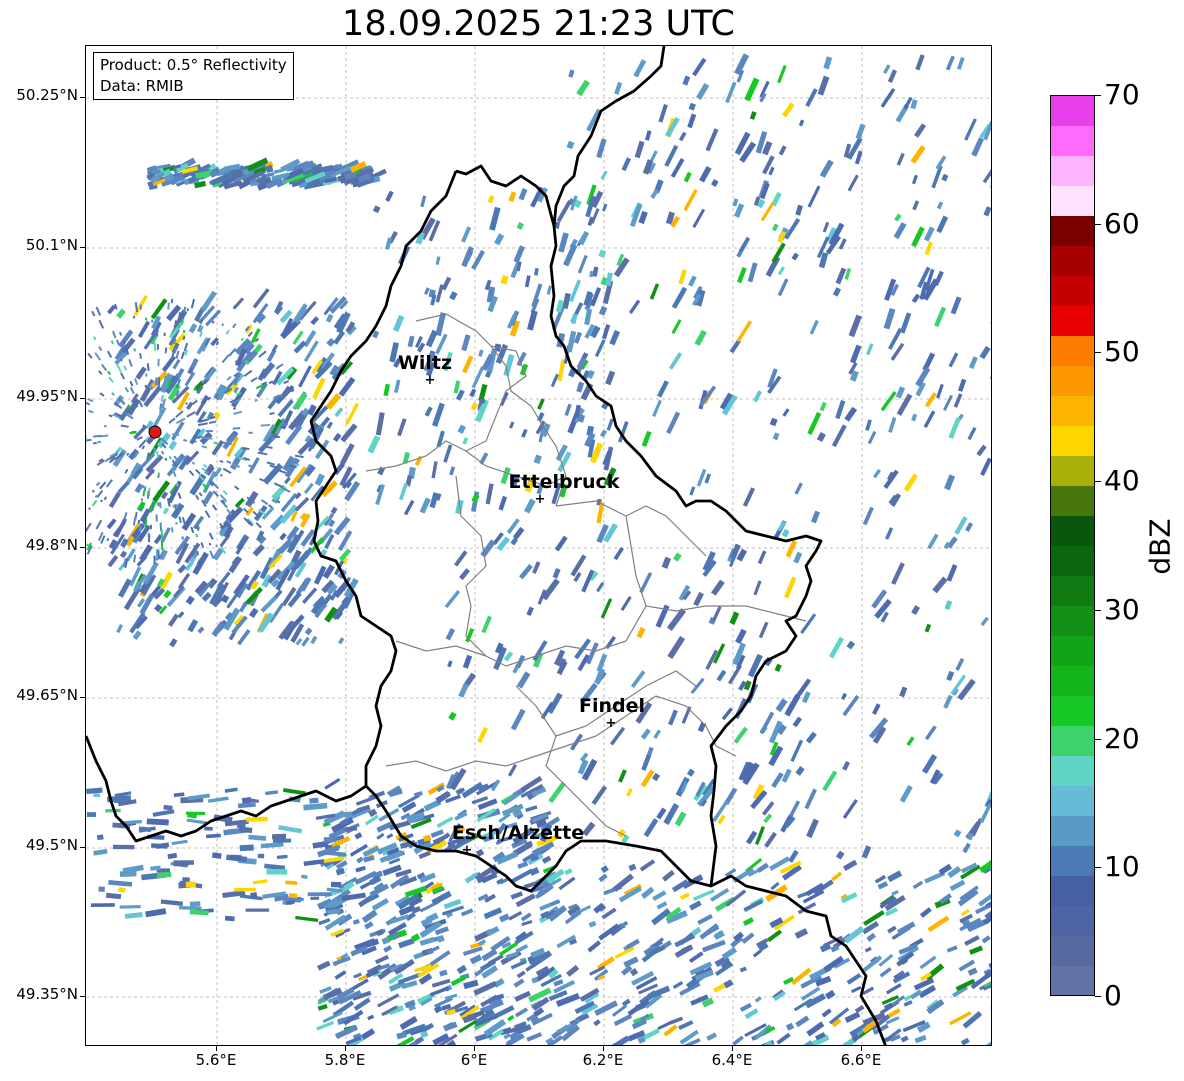 The image size is (1184, 1081). I want to click on colorbar-tick-label: 60, so click(1122, 223).